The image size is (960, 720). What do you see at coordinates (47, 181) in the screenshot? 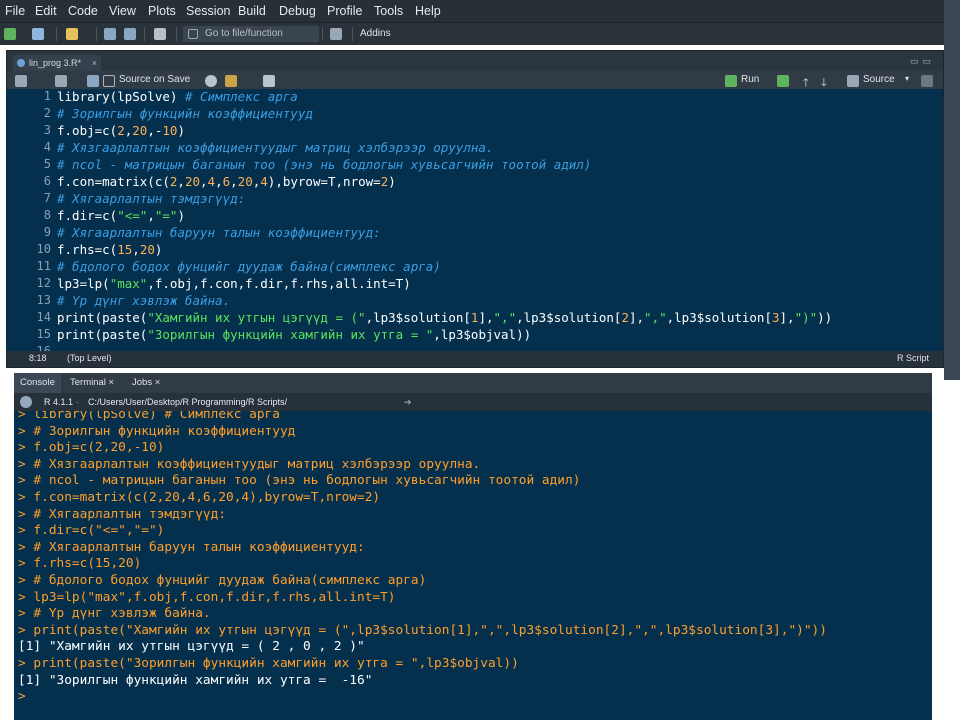
I see `line-number: 6` at bounding box center [47, 181].